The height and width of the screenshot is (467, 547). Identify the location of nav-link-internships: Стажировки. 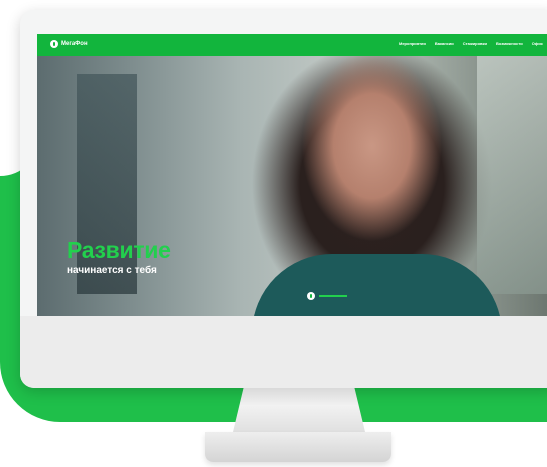
(475, 43).